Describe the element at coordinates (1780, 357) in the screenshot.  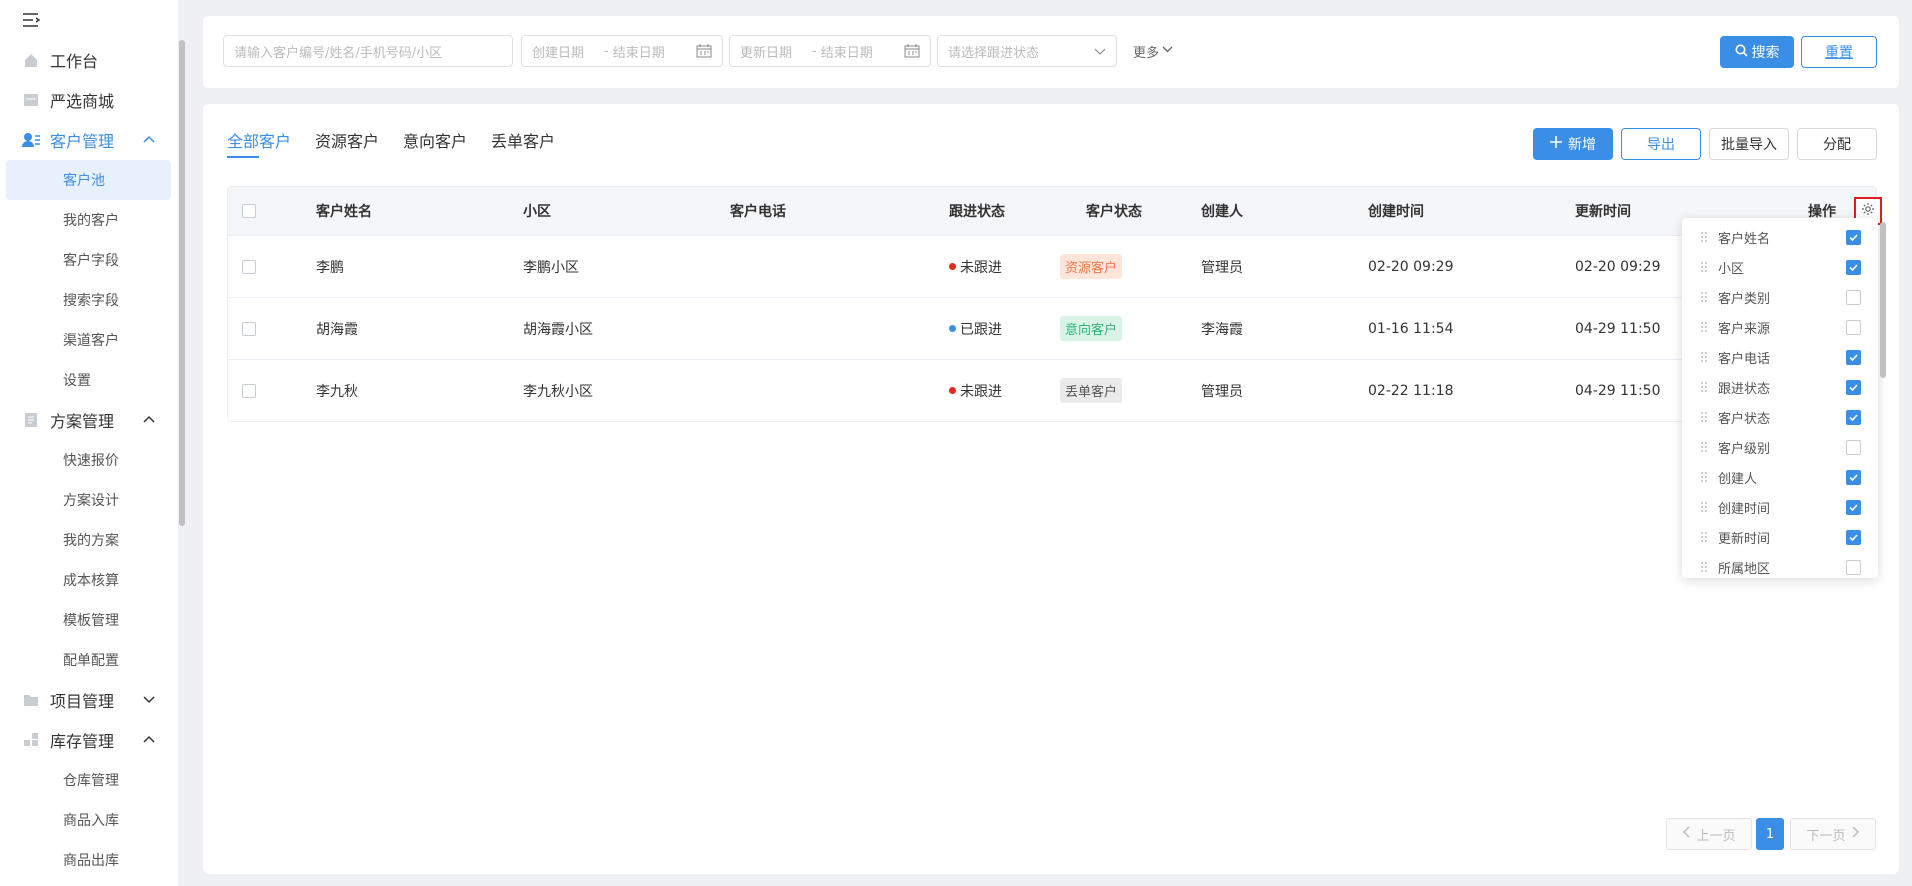
I see `column-setting-item: 客户电话` at that location.